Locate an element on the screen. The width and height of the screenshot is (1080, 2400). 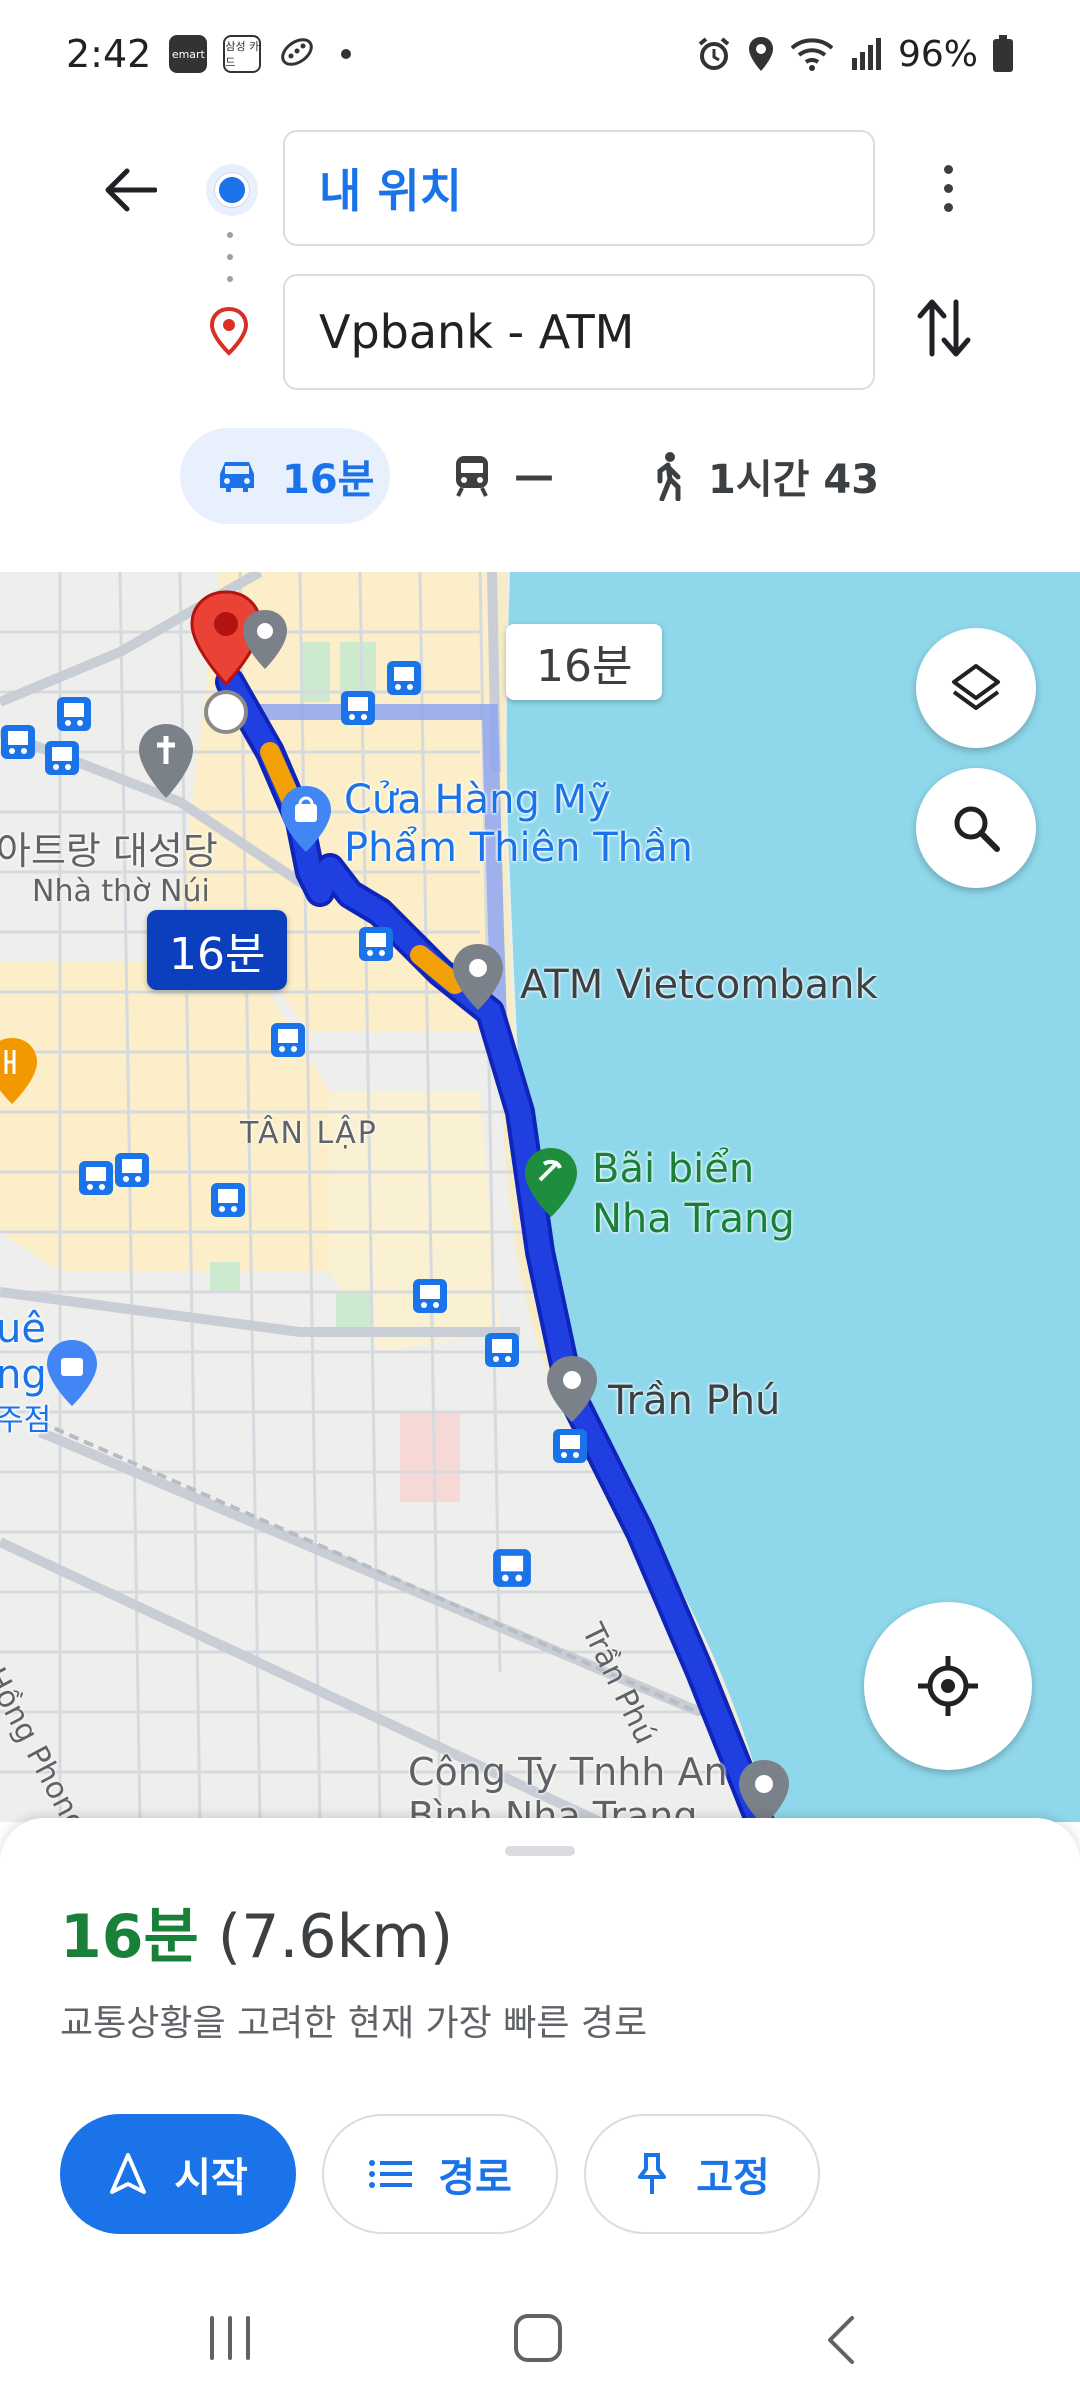
battery-icon is located at coordinates (1003, 54).